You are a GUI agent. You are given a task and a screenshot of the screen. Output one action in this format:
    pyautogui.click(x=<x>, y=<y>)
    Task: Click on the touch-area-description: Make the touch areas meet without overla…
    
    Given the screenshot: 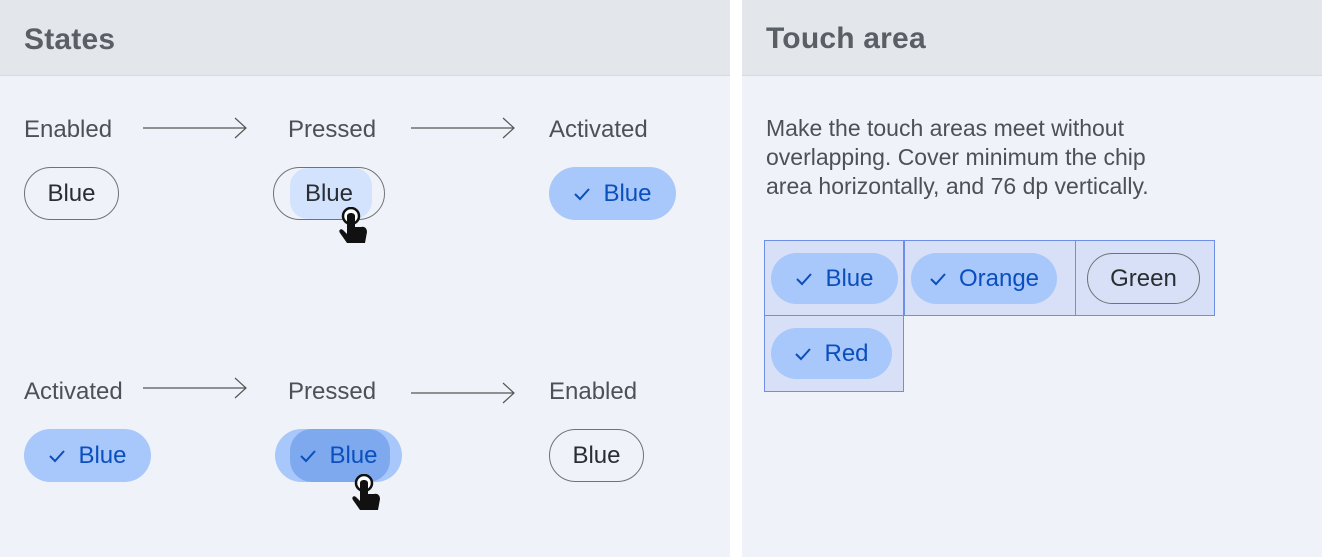 What is the action you would take?
    pyautogui.click(x=957, y=157)
    